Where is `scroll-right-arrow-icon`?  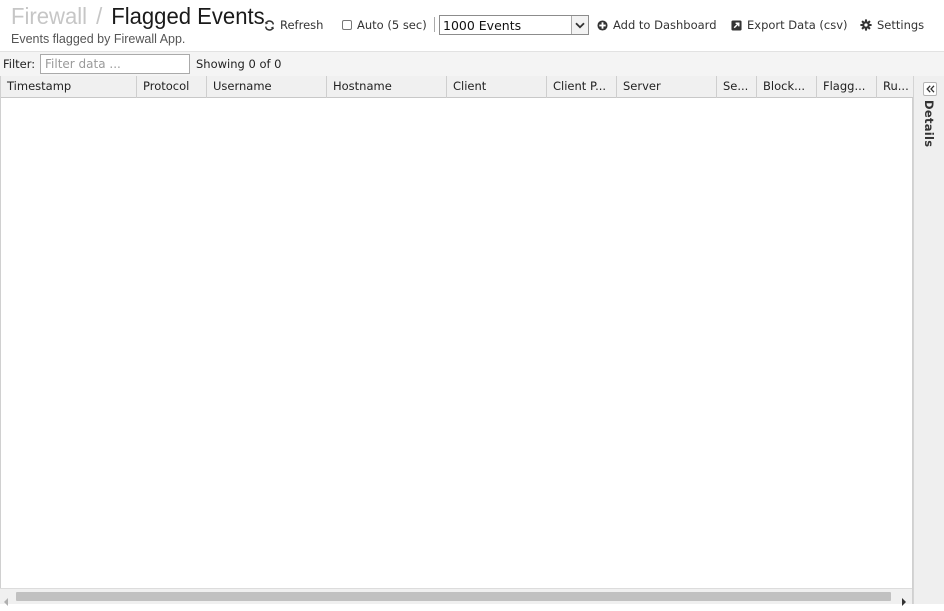
scroll-right-arrow-icon is located at coordinates (904, 599).